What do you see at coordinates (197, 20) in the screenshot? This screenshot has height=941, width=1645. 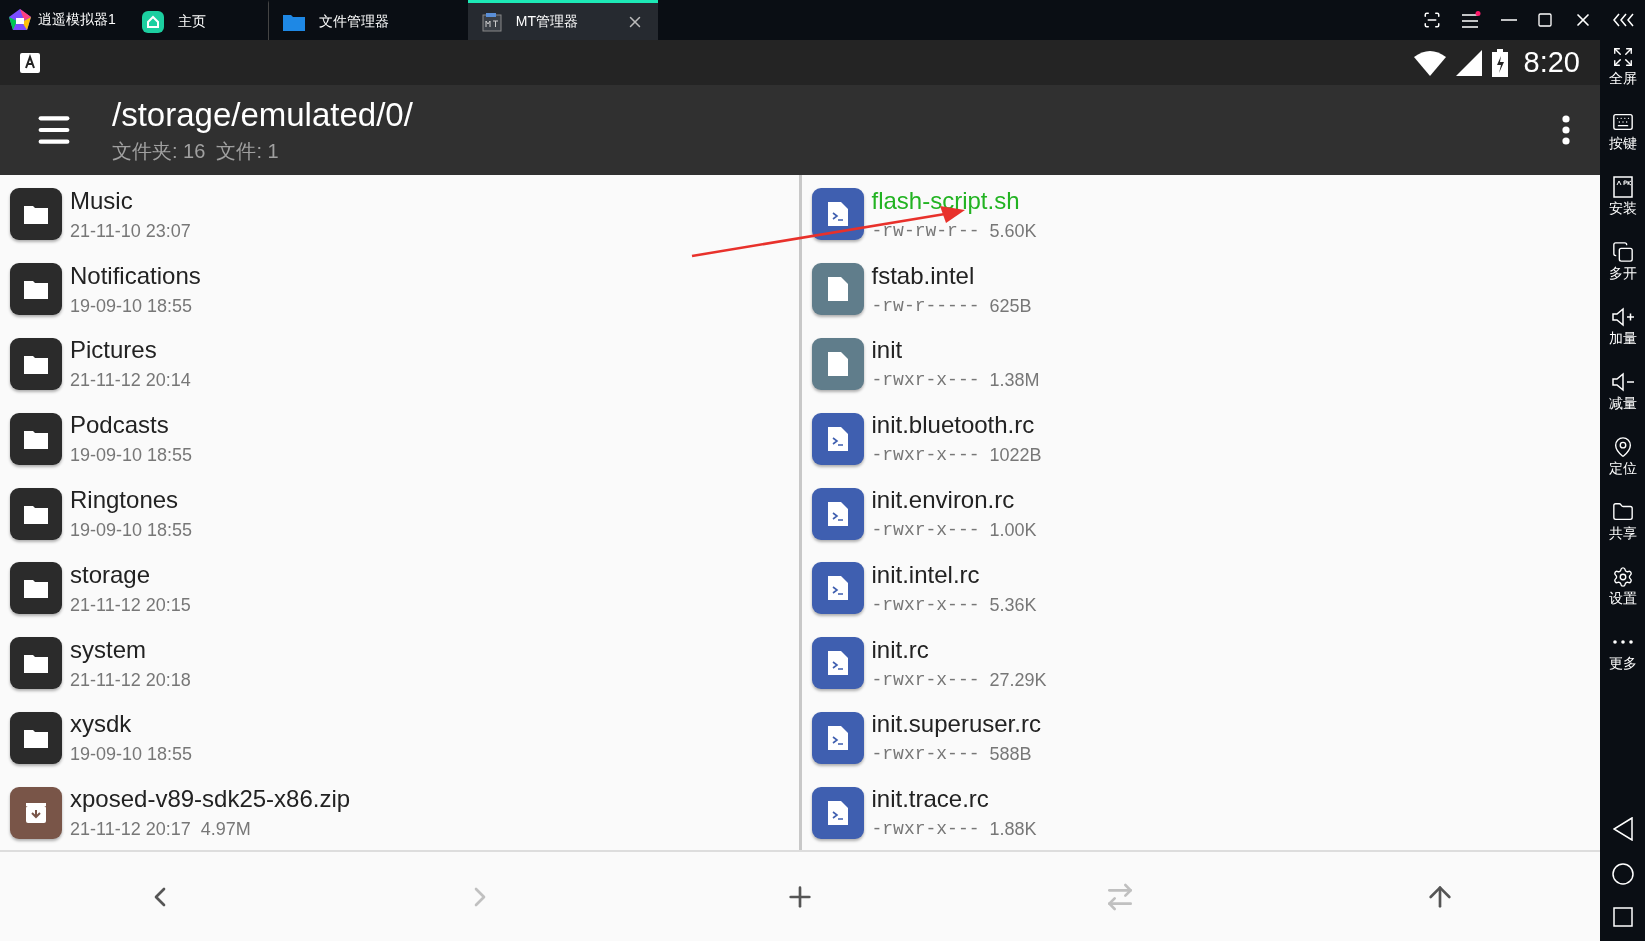 I see `window-tab: 主页` at bounding box center [197, 20].